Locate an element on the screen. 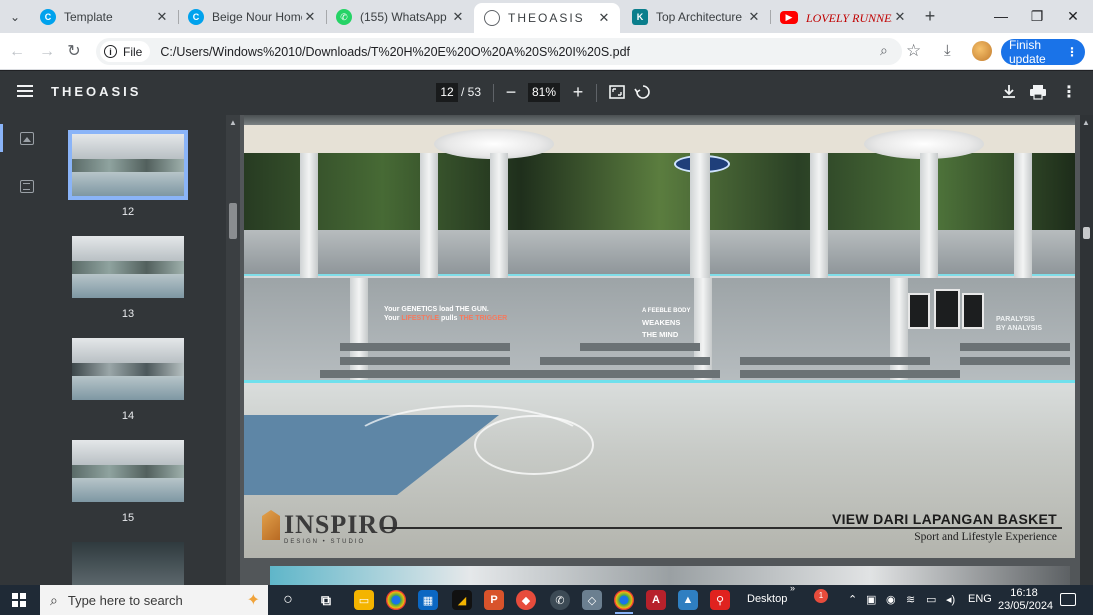 Image resolution: width=1093 pixels, height=615 pixels. new-tab-button: + is located at coordinates (930, 16).